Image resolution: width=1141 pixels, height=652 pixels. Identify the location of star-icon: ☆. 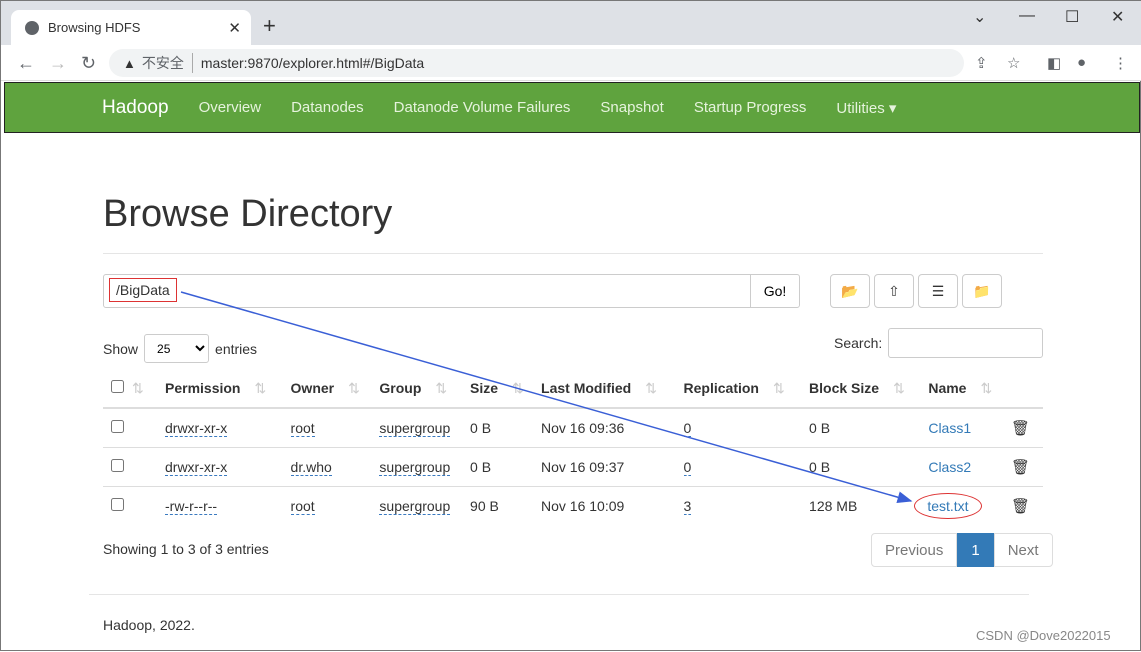
(1013, 63).